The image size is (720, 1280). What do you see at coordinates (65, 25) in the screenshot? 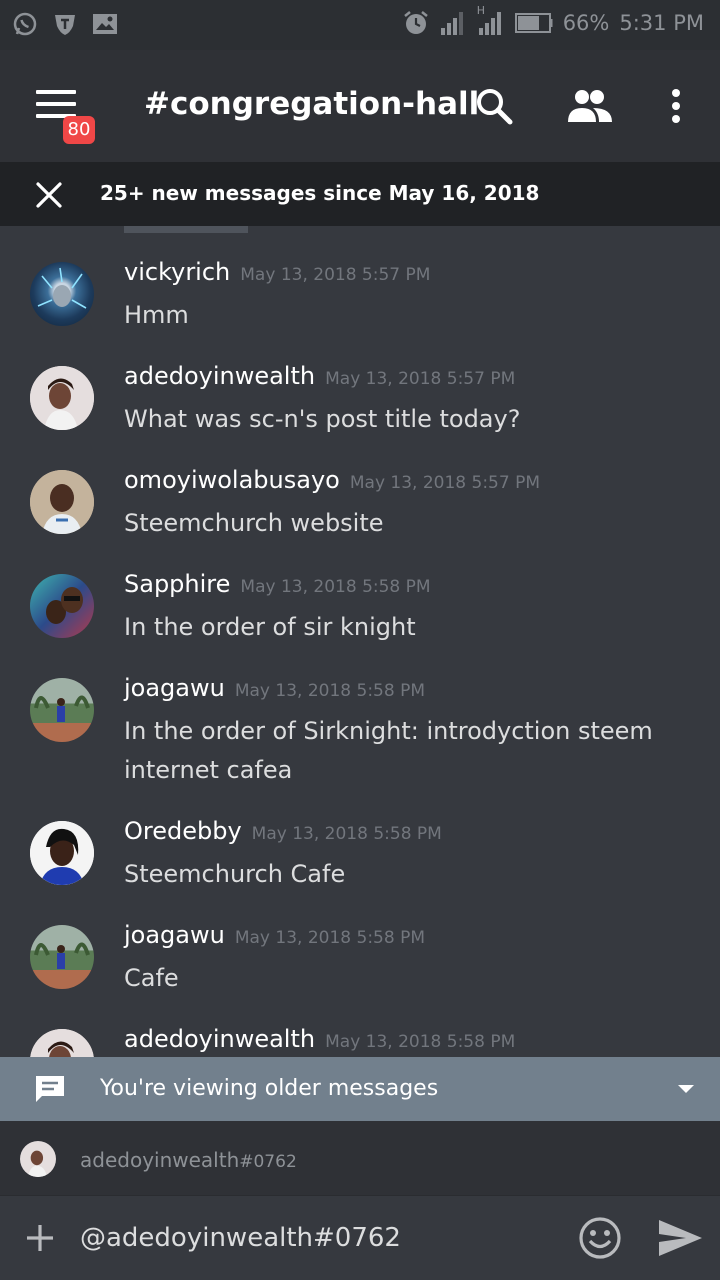
I see `shield-icon` at bounding box center [65, 25].